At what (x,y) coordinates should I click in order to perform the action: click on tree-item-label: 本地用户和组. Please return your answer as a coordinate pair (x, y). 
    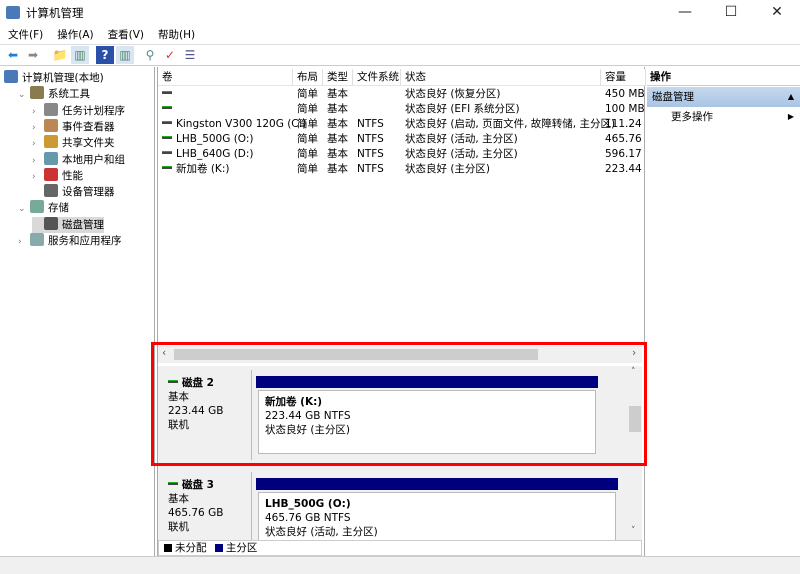
    Looking at the image, I should click on (93, 159).